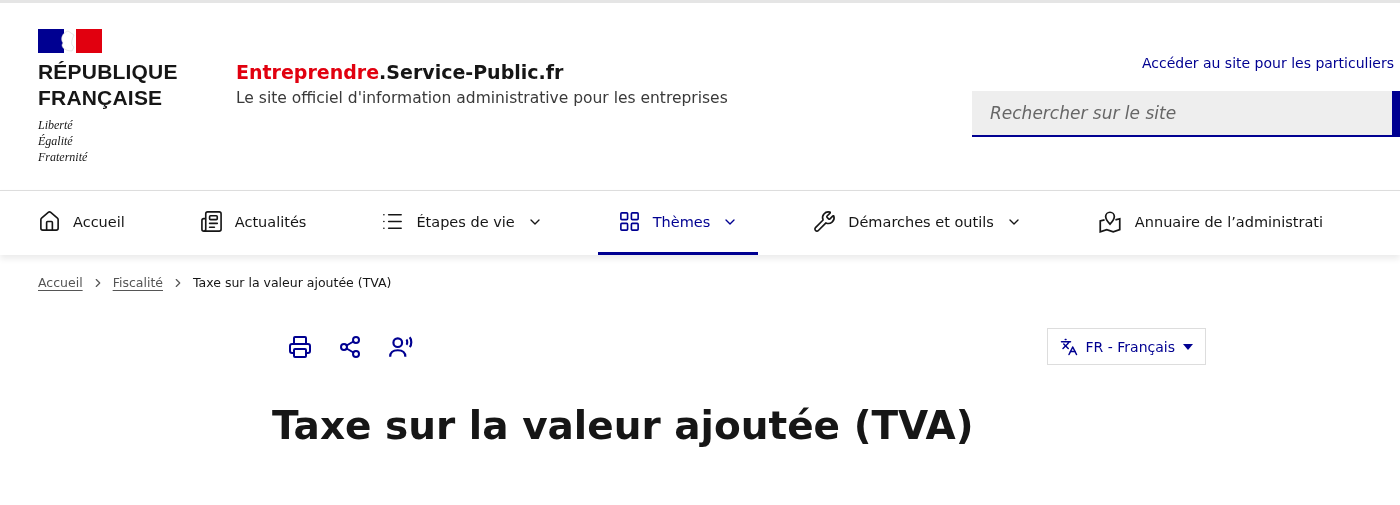 This screenshot has height=505, width=1400. I want to click on site-tagline: Le site officiel d'information administrative pour les entreprises, so click(482, 98).